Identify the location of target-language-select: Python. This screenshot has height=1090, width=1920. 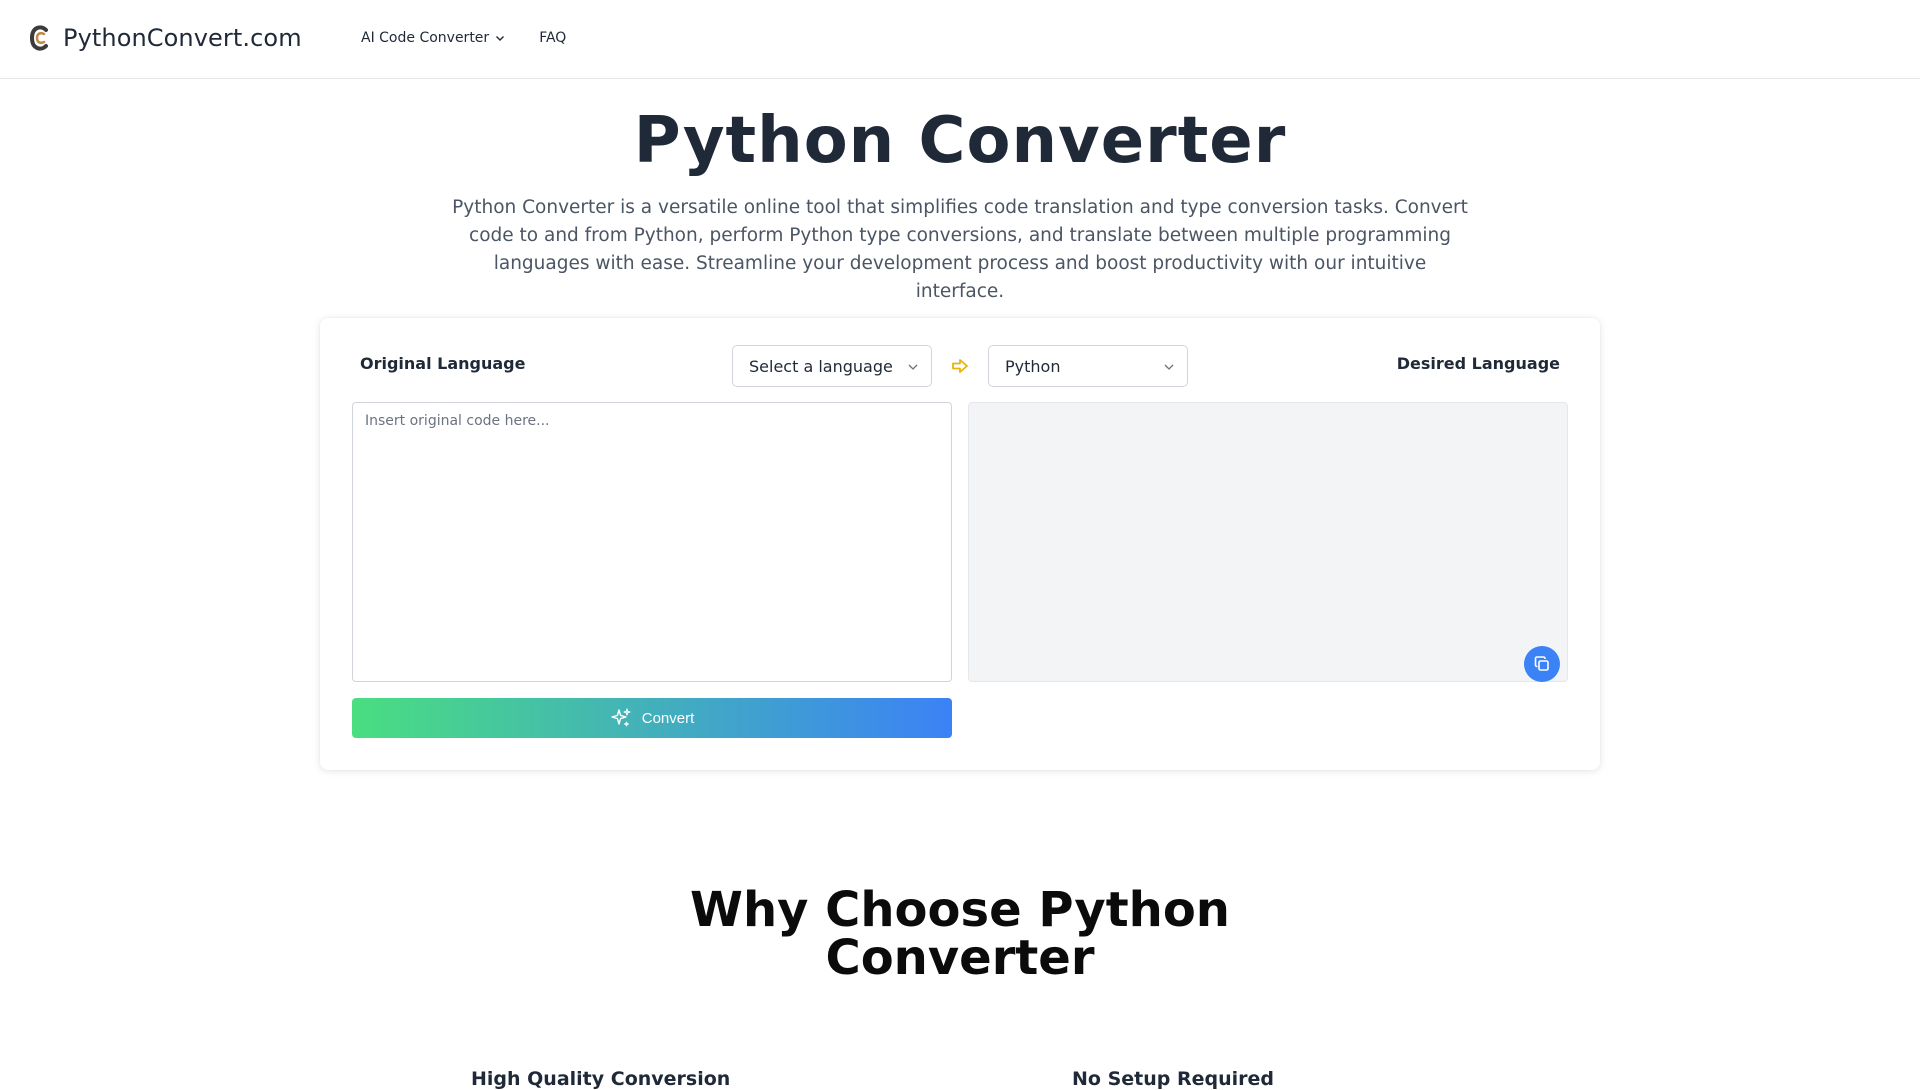
(1088, 366).